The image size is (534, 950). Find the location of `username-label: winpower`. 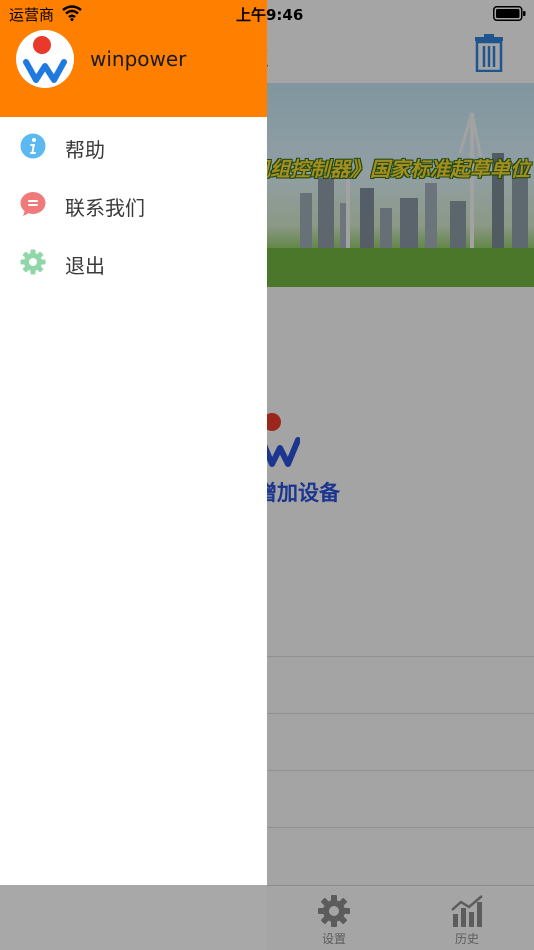

username-label: winpower is located at coordinates (138, 59).